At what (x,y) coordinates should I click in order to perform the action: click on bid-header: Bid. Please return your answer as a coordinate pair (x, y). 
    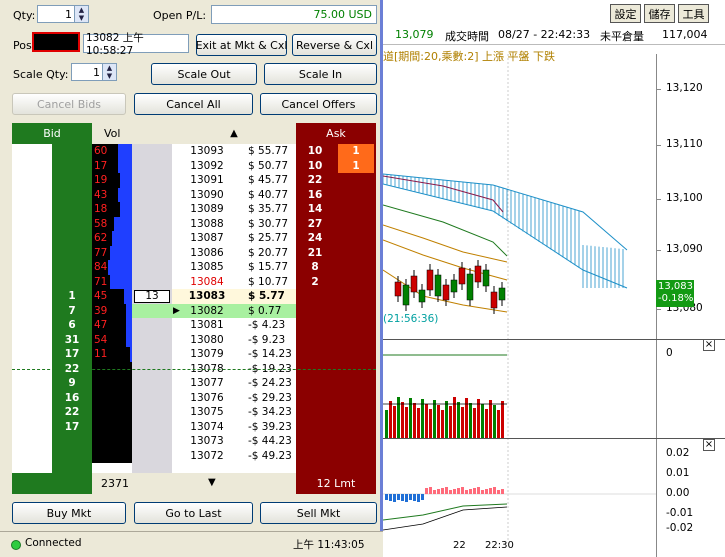
    Looking at the image, I should click on (52, 133).